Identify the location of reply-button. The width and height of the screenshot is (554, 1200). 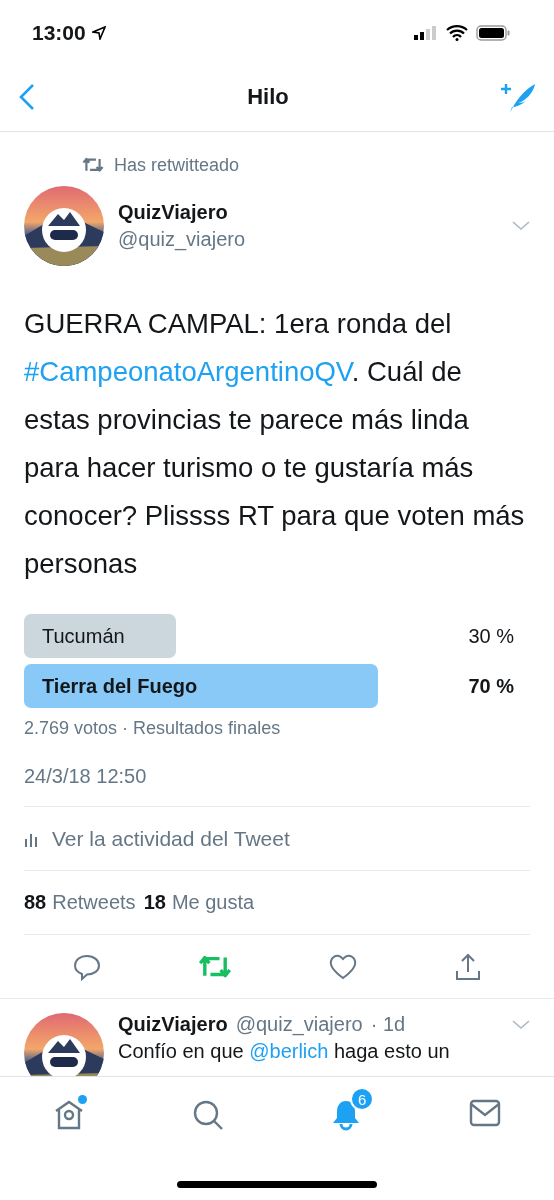
(87, 966).